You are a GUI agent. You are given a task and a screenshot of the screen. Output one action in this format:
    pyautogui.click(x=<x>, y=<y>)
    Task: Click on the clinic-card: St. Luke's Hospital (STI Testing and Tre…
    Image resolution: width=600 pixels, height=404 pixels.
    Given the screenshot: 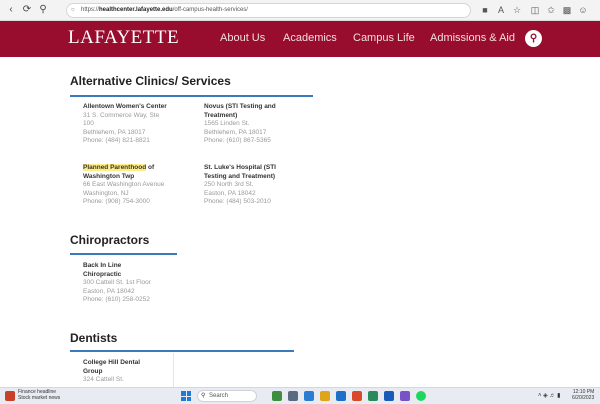 What is the action you would take?
    pyautogui.click(x=240, y=185)
    